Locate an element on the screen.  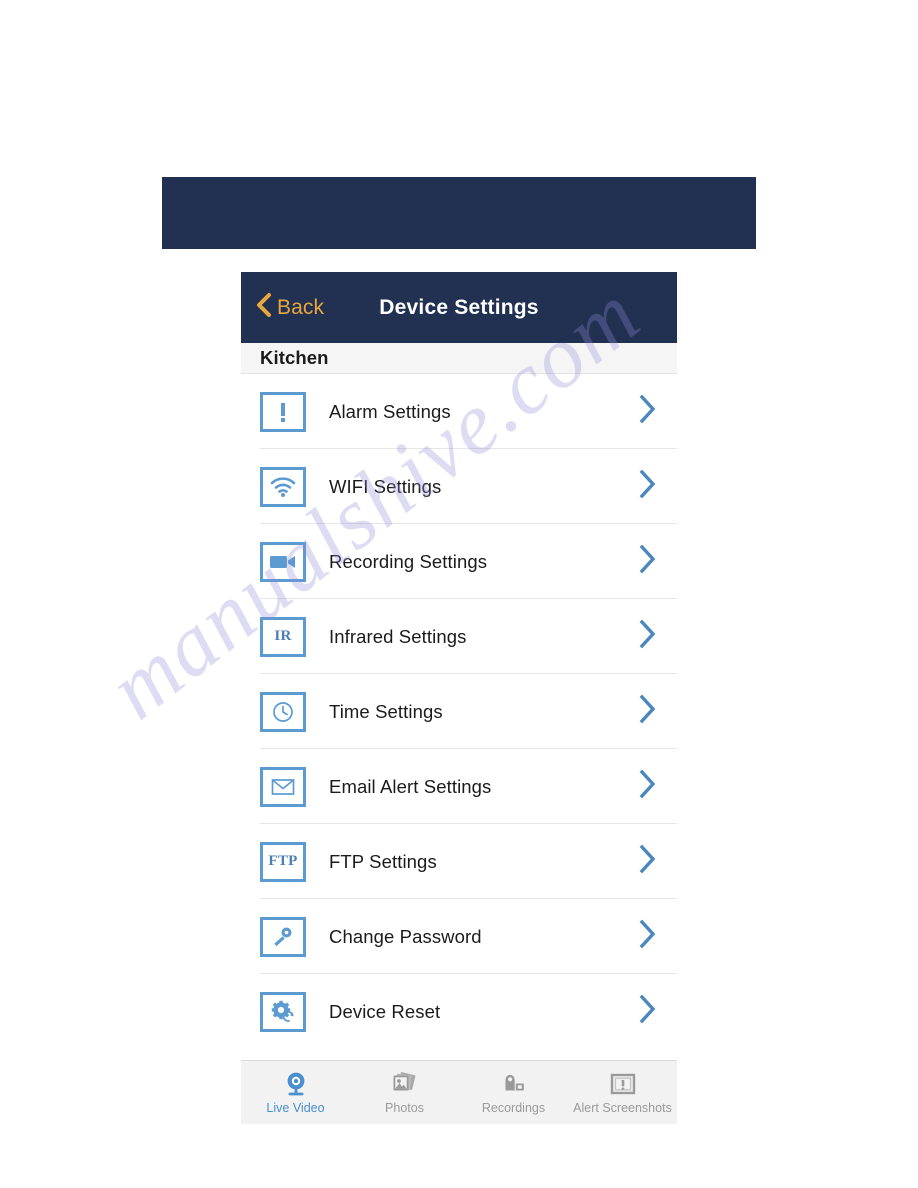
tab-recordings: Recordings is located at coordinates (513, 1092).